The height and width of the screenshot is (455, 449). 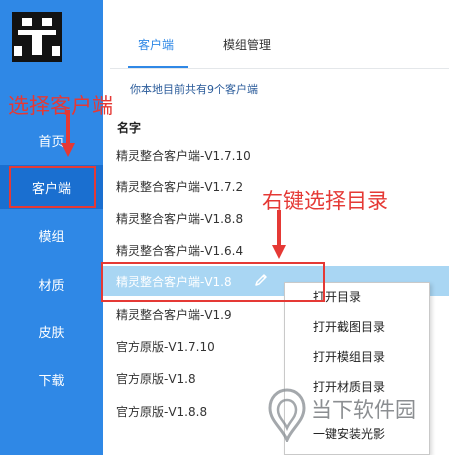 I want to click on menu-item-open-mods-folder: 打开模组目录, so click(x=349, y=356).